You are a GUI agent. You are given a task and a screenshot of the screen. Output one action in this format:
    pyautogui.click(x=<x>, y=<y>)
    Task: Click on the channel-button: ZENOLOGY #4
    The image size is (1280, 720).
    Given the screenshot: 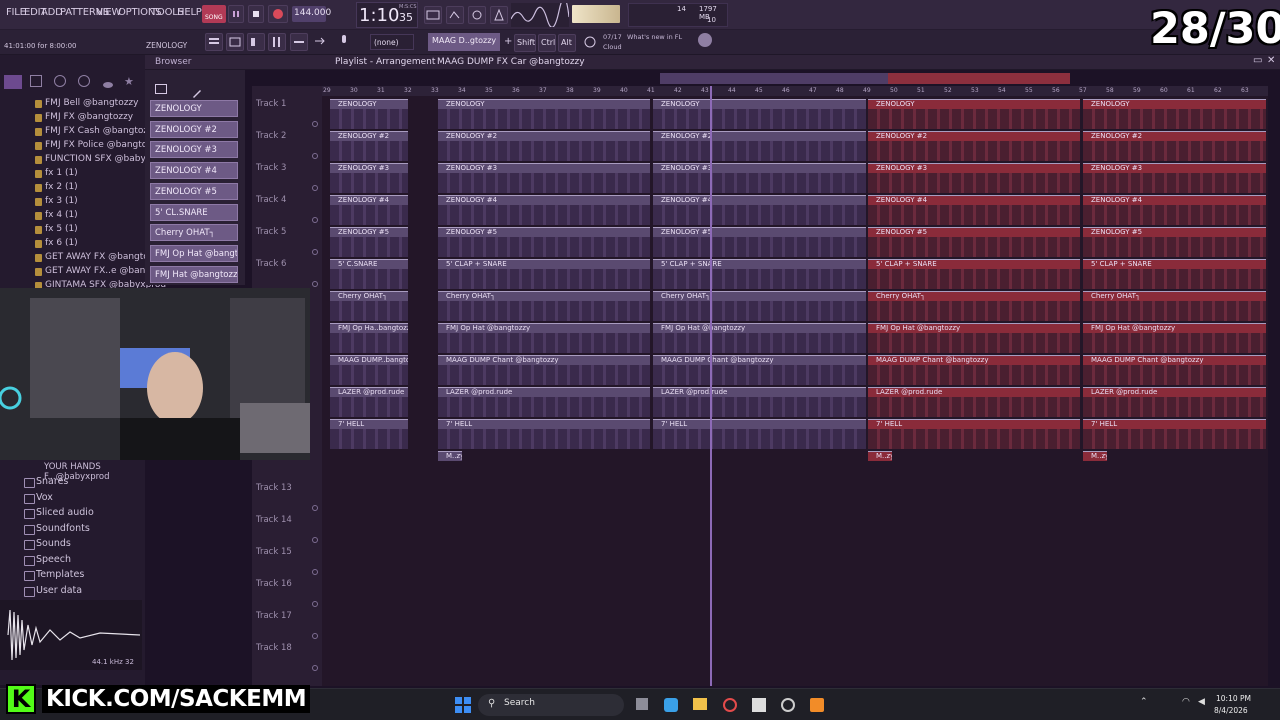 What is the action you would take?
    pyautogui.click(x=194, y=171)
    